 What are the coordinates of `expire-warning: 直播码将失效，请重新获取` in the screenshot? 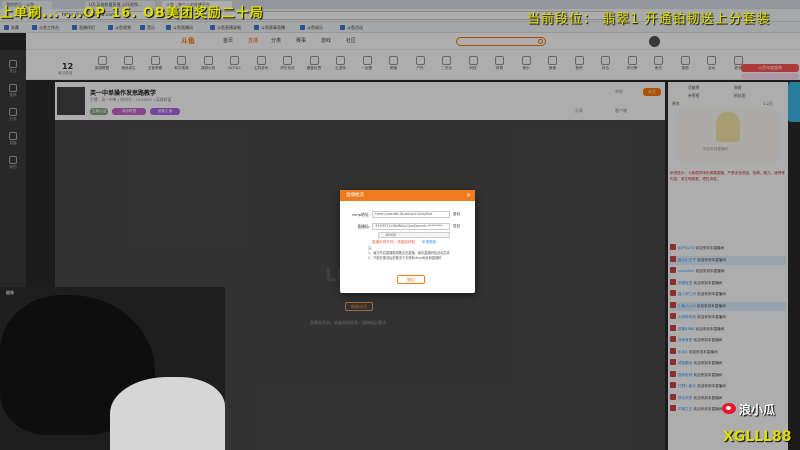 It's located at (394, 242).